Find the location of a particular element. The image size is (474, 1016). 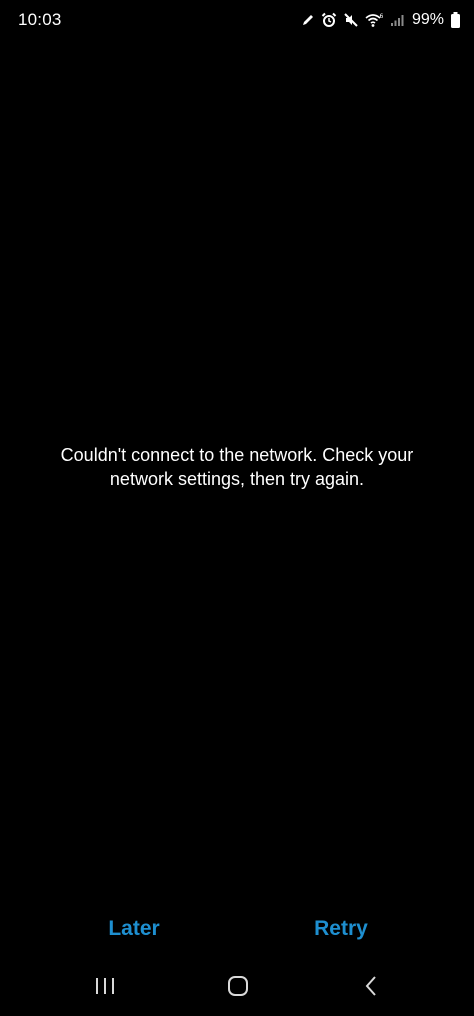

battery-icon is located at coordinates (455, 20).